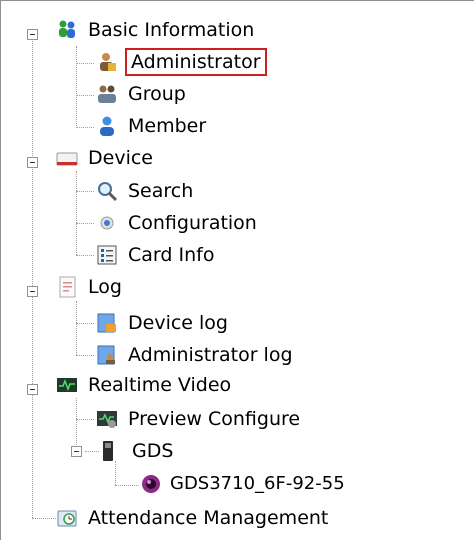 The height and width of the screenshot is (541, 475). I want to click on tree-node-administrator: Administrator, so click(181, 62).